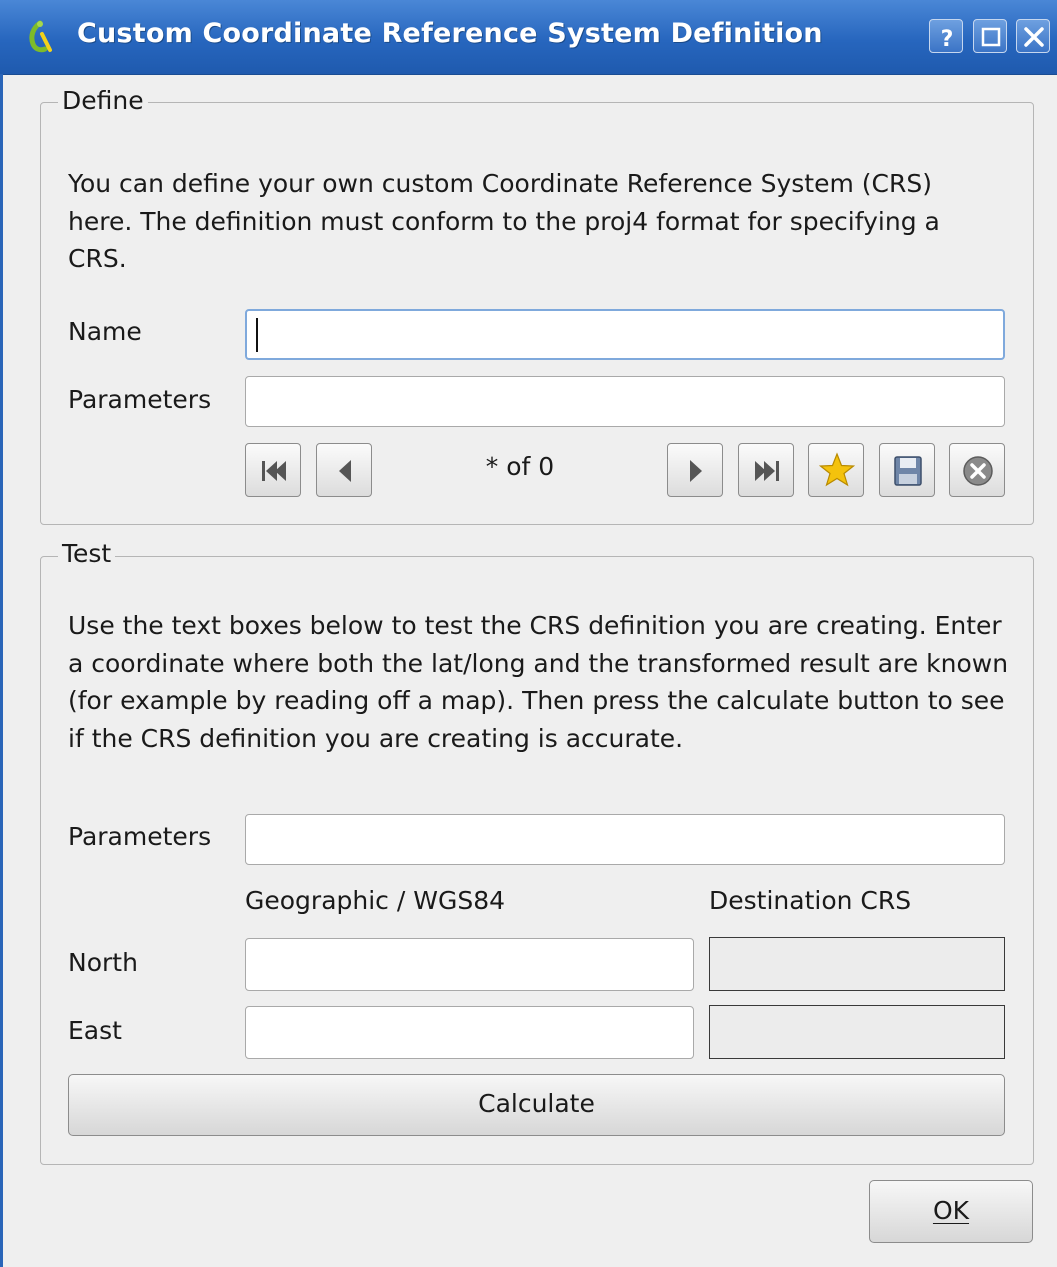 The image size is (1057, 1267). What do you see at coordinates (625, 334) in the screenshot?
I see `name-input` at bounding box center [625, 334].